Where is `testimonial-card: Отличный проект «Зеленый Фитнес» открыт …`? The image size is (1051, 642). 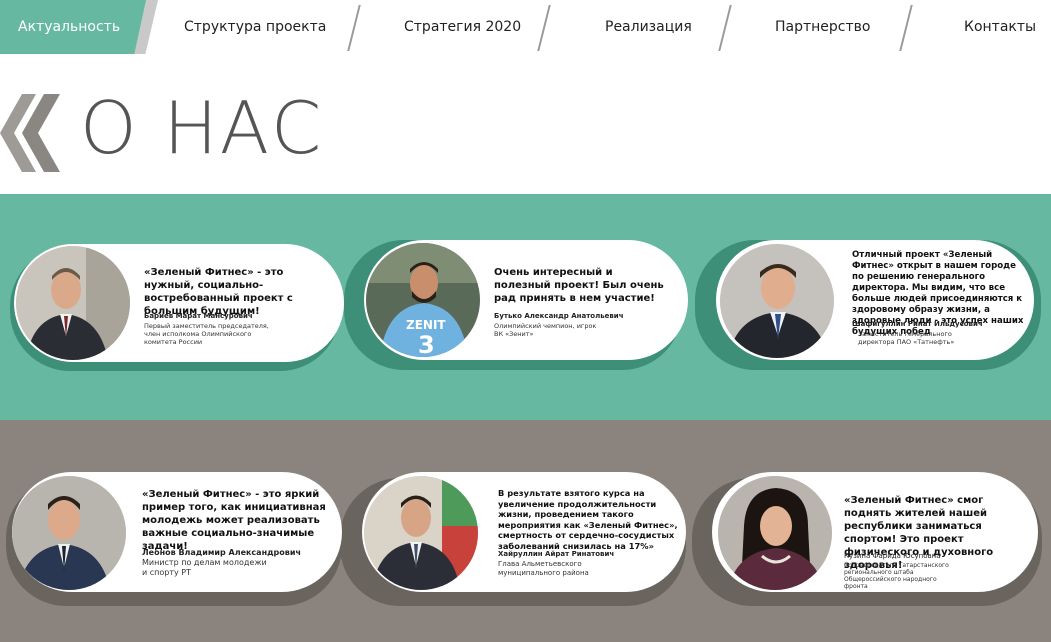
testimonial-card: Отличный проект «Зеленый Фитнес» открыт … is located at coordinates (875, 300).